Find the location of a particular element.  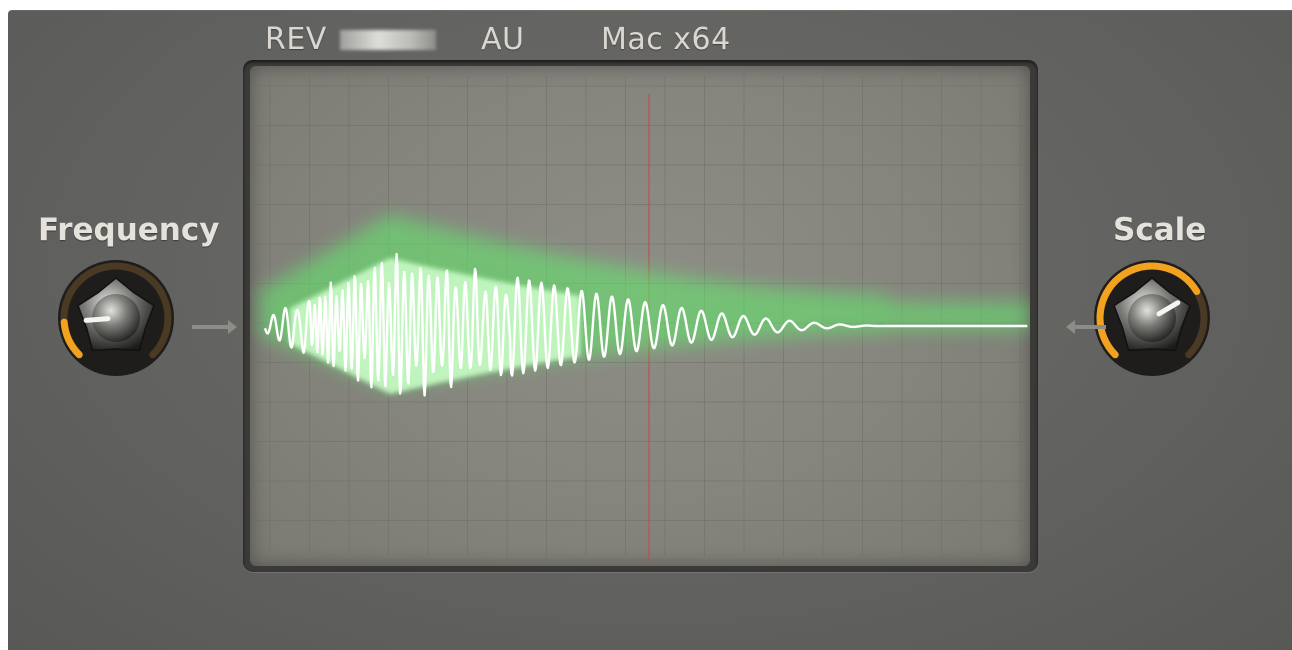

frequency-knob is located at coordinates (116, 318).